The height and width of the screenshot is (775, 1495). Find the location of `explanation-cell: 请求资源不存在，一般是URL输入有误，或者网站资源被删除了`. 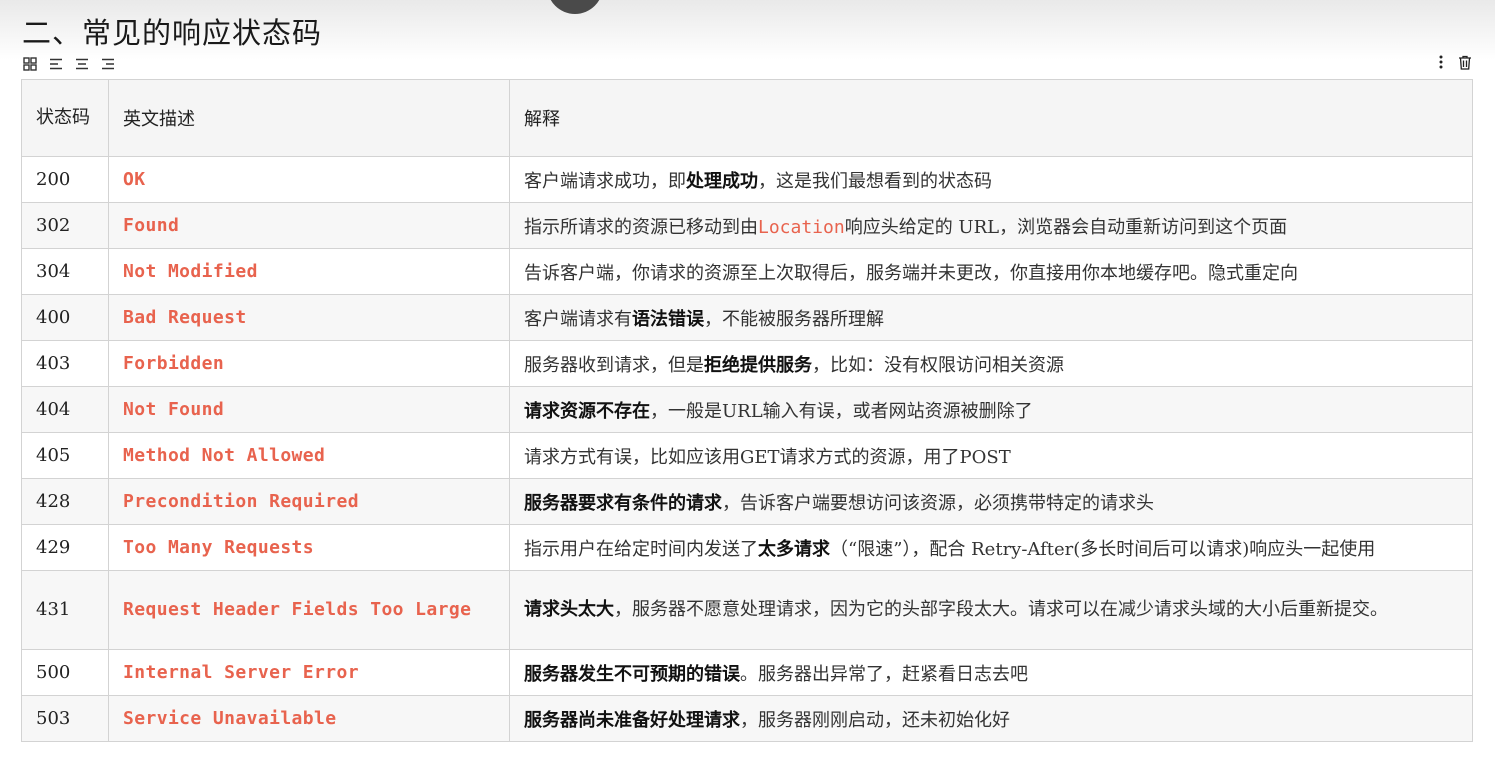

explanation-cell: 请求资源不存在，一般是URL输入有误，或者网站资源被删除了 is located at coordinates (991, 409).